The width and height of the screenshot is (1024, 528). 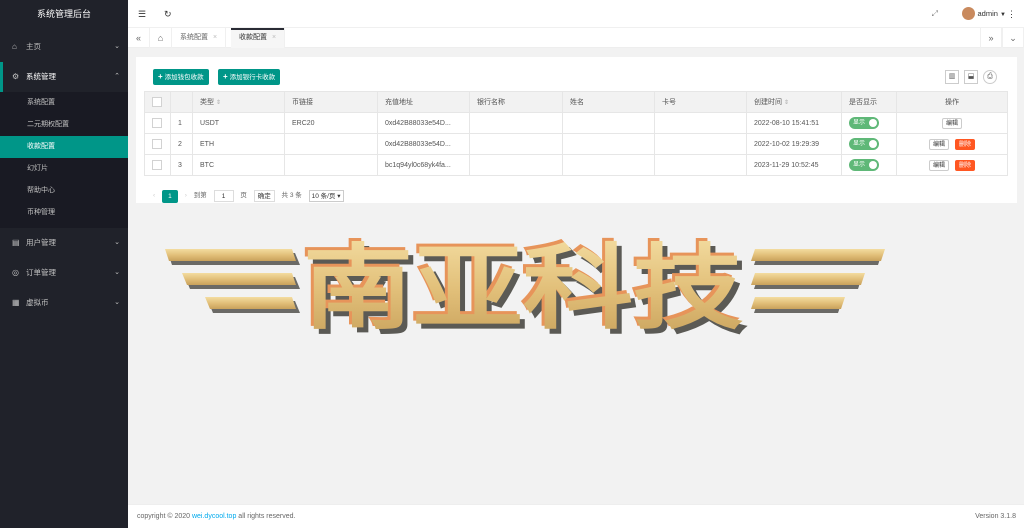 What do you see at coordinates (37, 302) in the screenshot?
I see `sidebar-item-label: 虚拟币` at bounding box center [37, 302].